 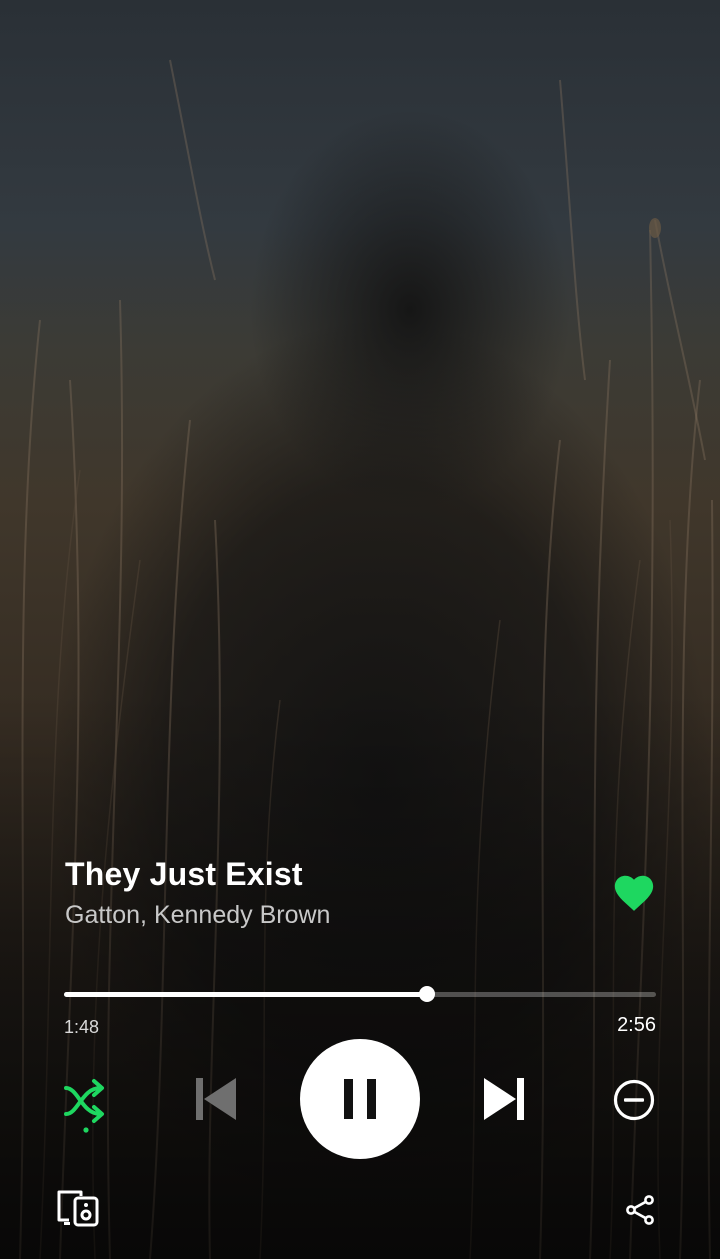 I want to click on track-artist: Gatton, Kennedy Brown, so click(x=197, y=915).